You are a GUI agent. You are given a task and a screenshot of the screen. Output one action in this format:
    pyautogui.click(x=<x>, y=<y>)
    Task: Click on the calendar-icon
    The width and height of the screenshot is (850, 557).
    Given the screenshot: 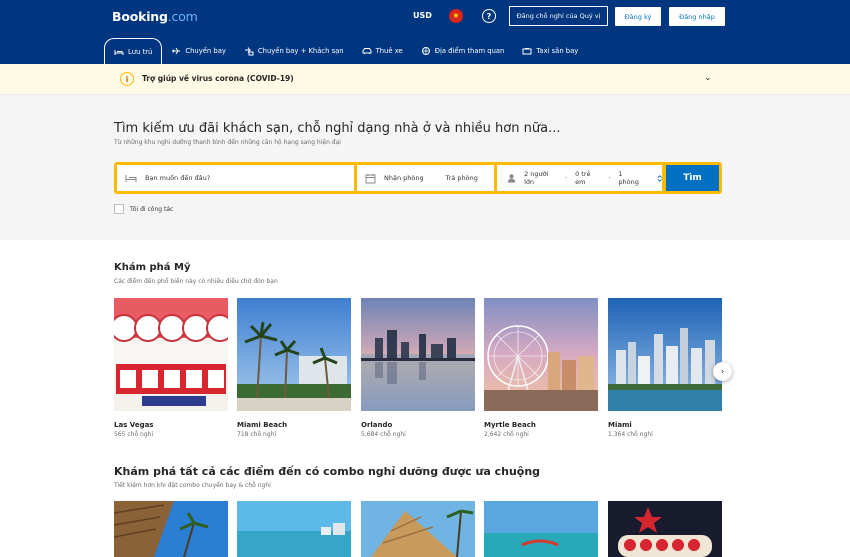 What is the action you would take?
    pyautogui.click(x=370, y=178)
    